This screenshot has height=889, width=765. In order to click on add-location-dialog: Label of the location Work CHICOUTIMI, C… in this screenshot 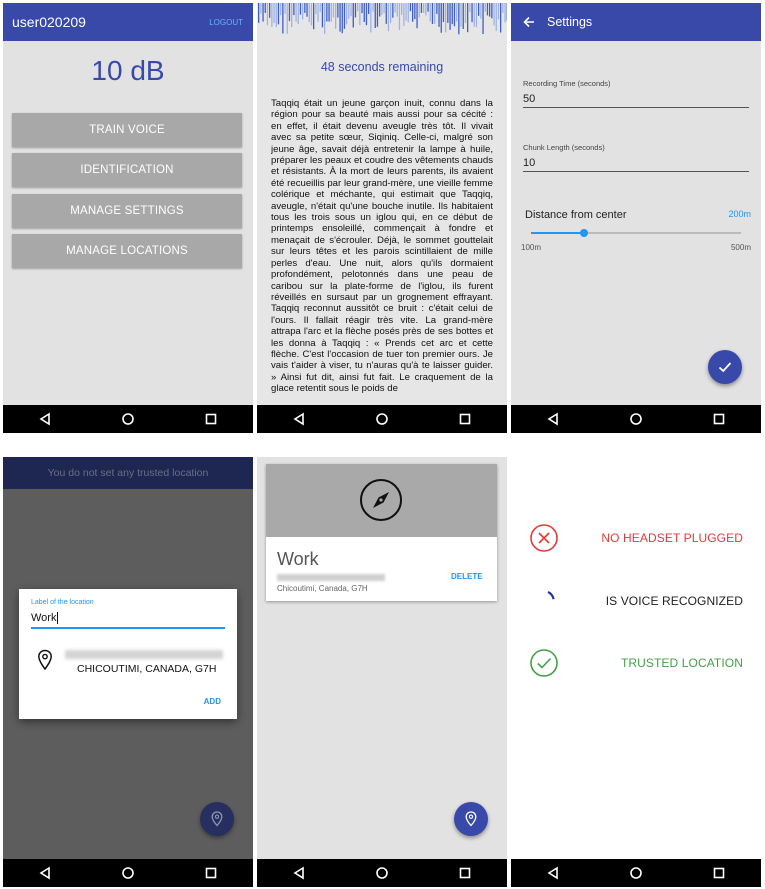, I will do `click(128, 654)`.